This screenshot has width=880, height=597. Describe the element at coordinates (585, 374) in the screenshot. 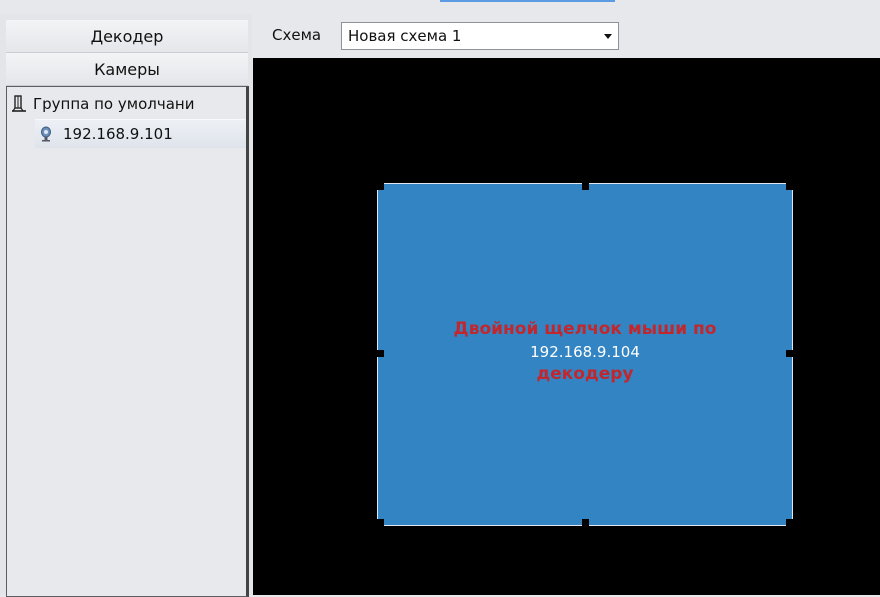

I see `decoder-hint-line3: декодеру` at that location.